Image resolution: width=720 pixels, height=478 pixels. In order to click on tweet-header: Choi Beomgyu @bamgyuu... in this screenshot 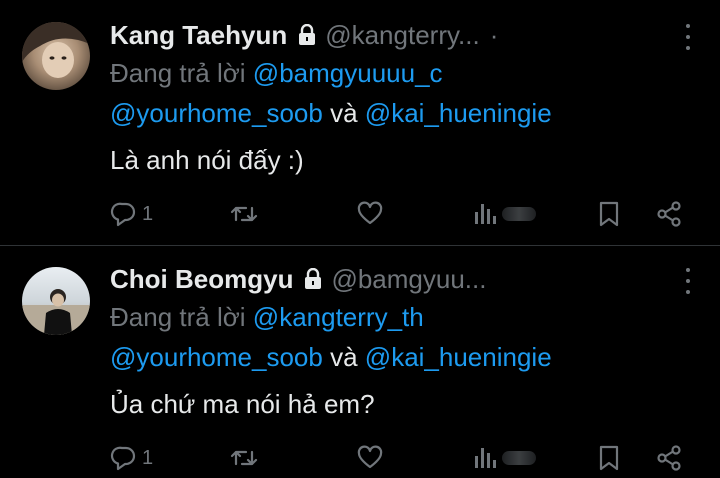, I will do `click(298, 279)`.